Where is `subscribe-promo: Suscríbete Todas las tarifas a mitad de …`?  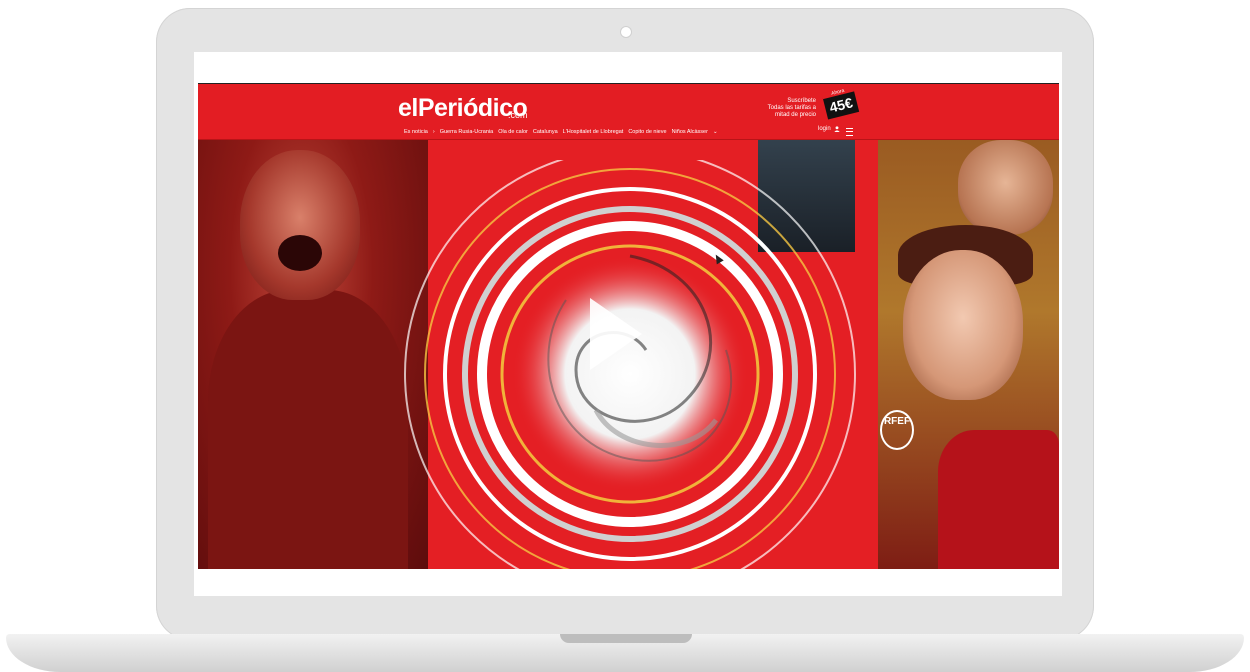
subscribe-promo: Suscríbete Todas las tarifas a mitad de … is located at coordinates (772, 108).